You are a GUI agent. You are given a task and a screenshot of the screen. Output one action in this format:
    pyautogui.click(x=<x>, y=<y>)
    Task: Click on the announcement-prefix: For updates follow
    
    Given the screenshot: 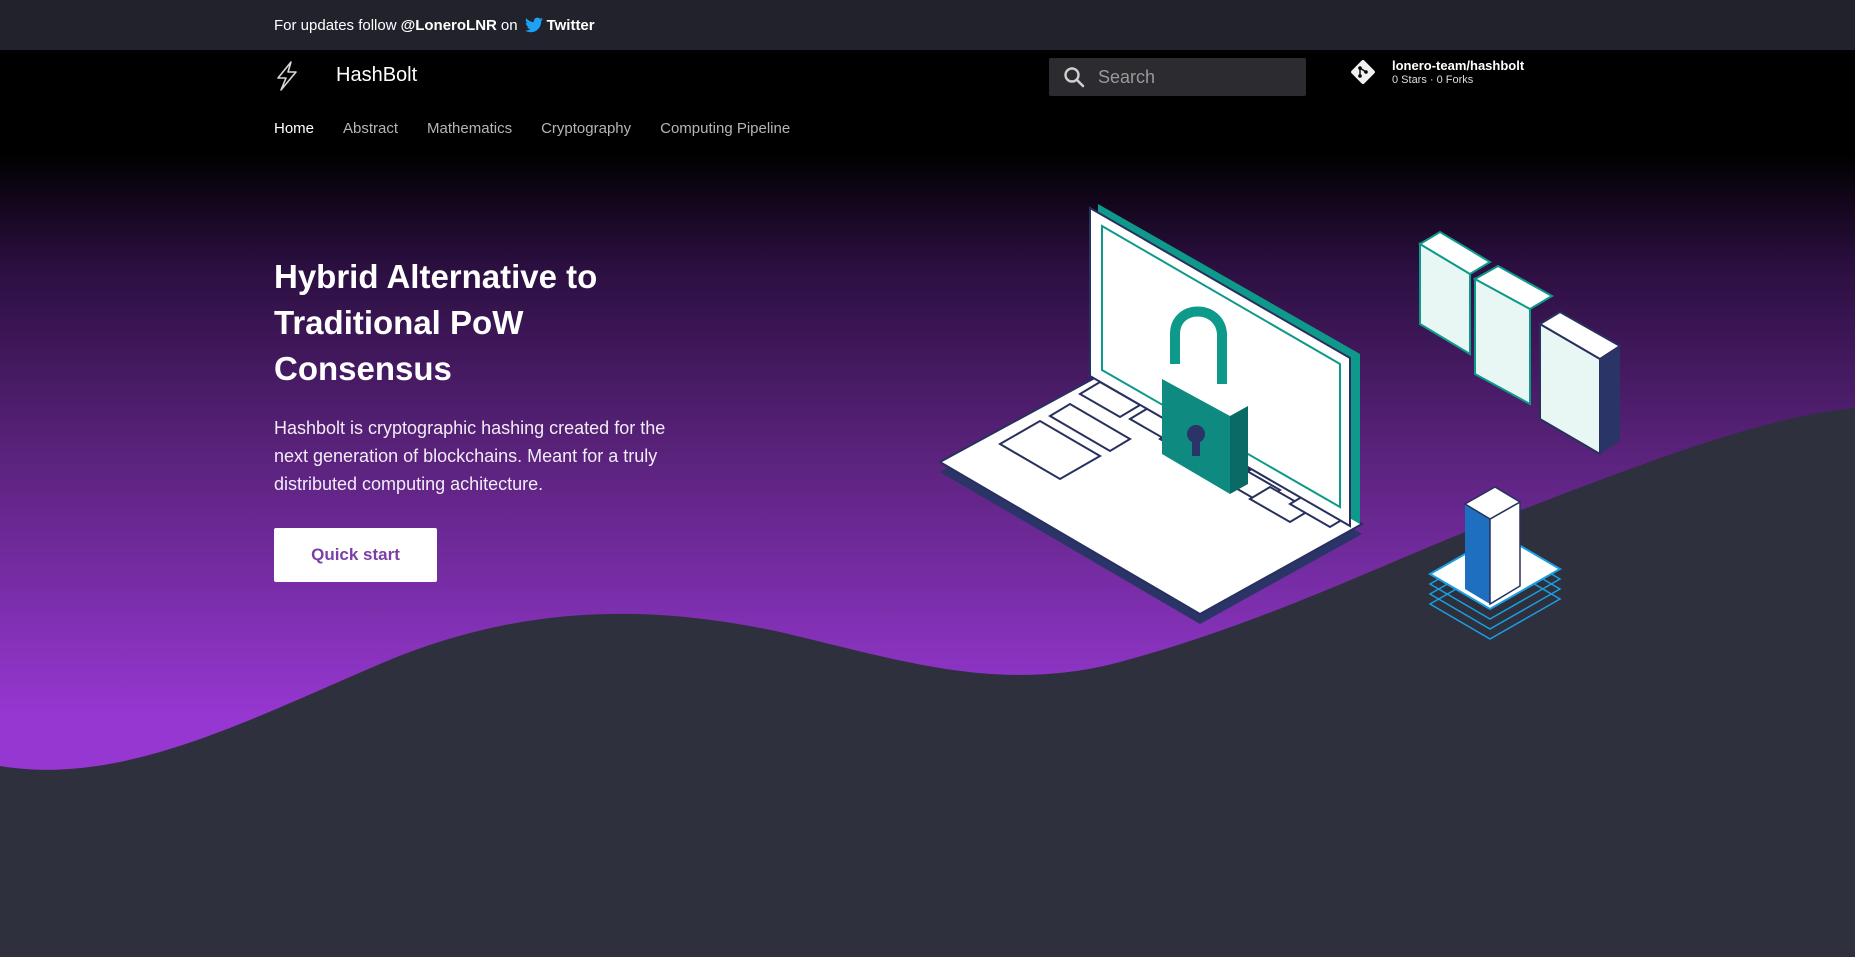 What is the action you would take?
    pyautogui.click(x=335, y=25)
    